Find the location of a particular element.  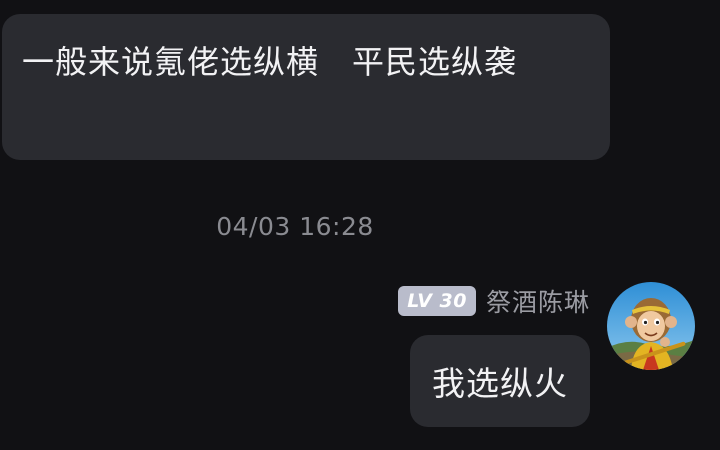

sender-name: 祭酒陈琳 is located at coordinates (538, 301).